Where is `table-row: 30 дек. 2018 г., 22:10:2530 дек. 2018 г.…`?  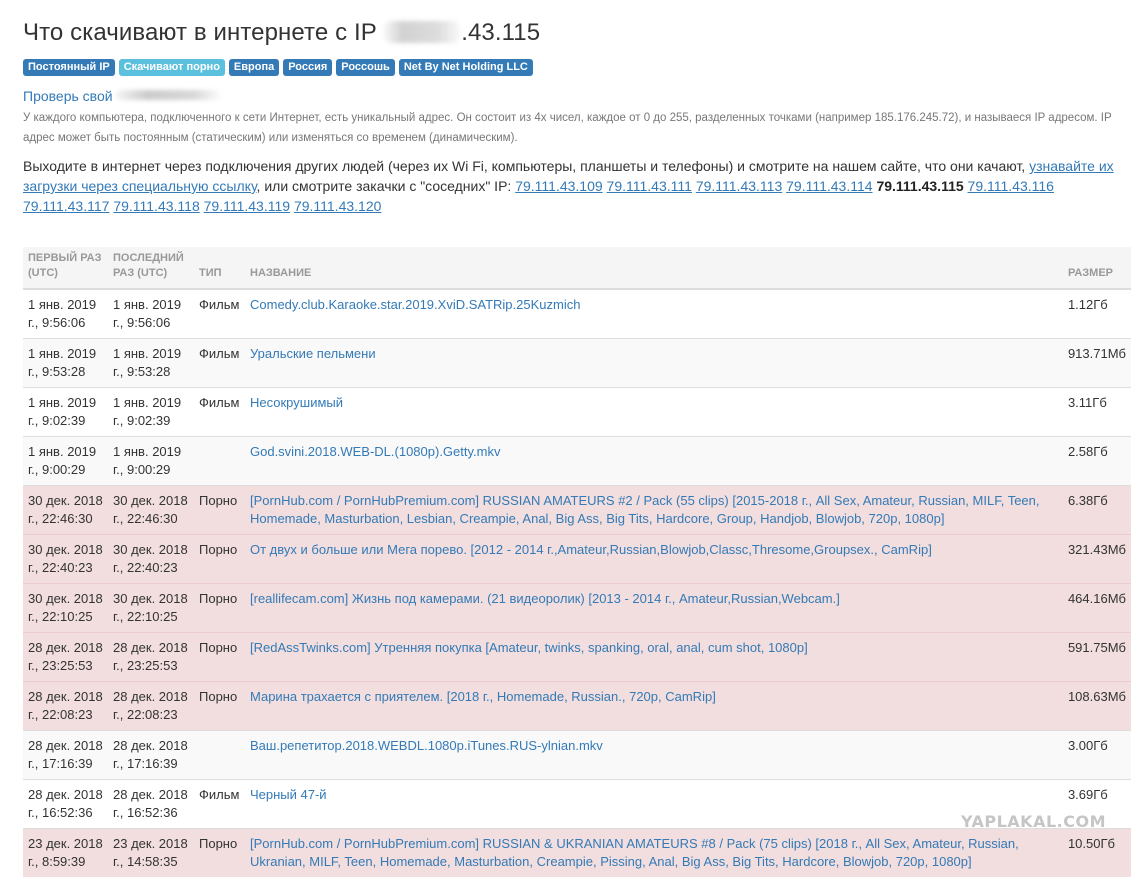 table-row: 30 дек. 2018 г., 22:10:2530 дек. 2018 г.… is located at coordinates (577, 608).